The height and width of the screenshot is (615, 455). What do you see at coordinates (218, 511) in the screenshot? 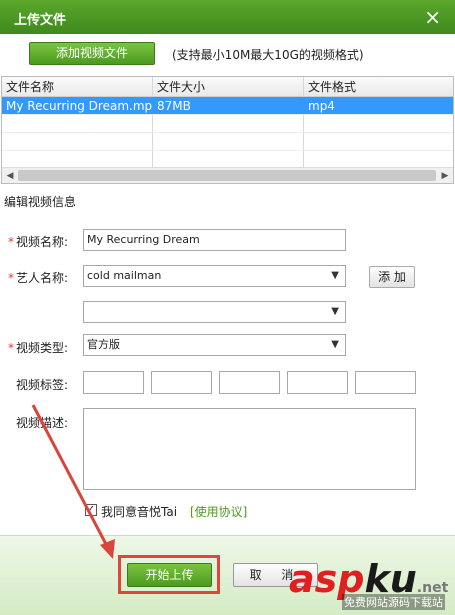
I see `terms-link: [使用协议]` at bounding box center [218, 511].